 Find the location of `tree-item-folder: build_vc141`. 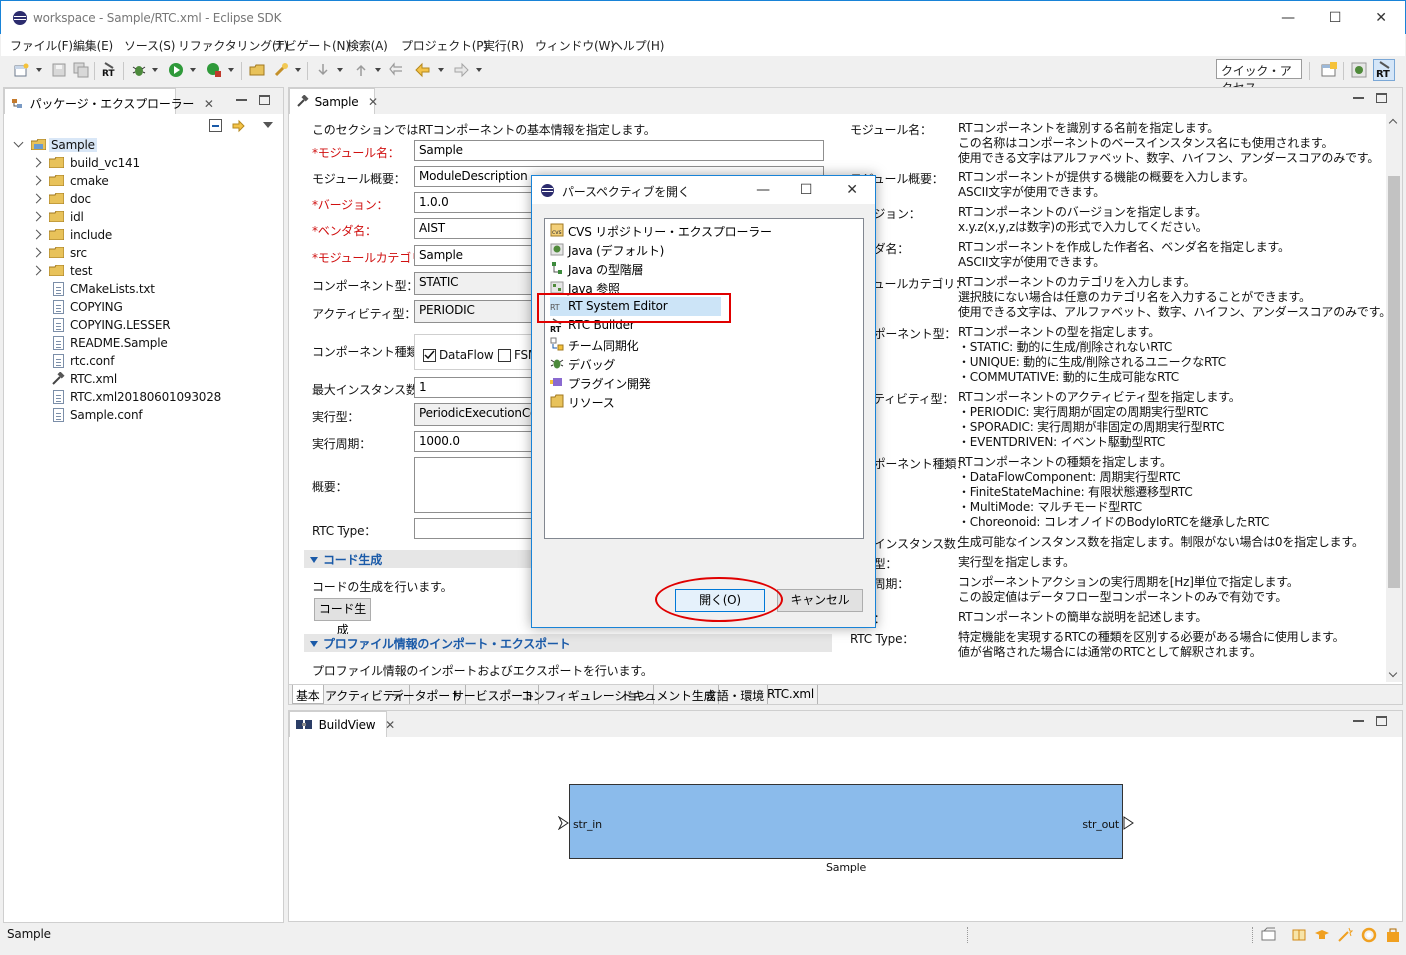

tree-item-folder: build_vc141 is located at coordinates (134, 163).